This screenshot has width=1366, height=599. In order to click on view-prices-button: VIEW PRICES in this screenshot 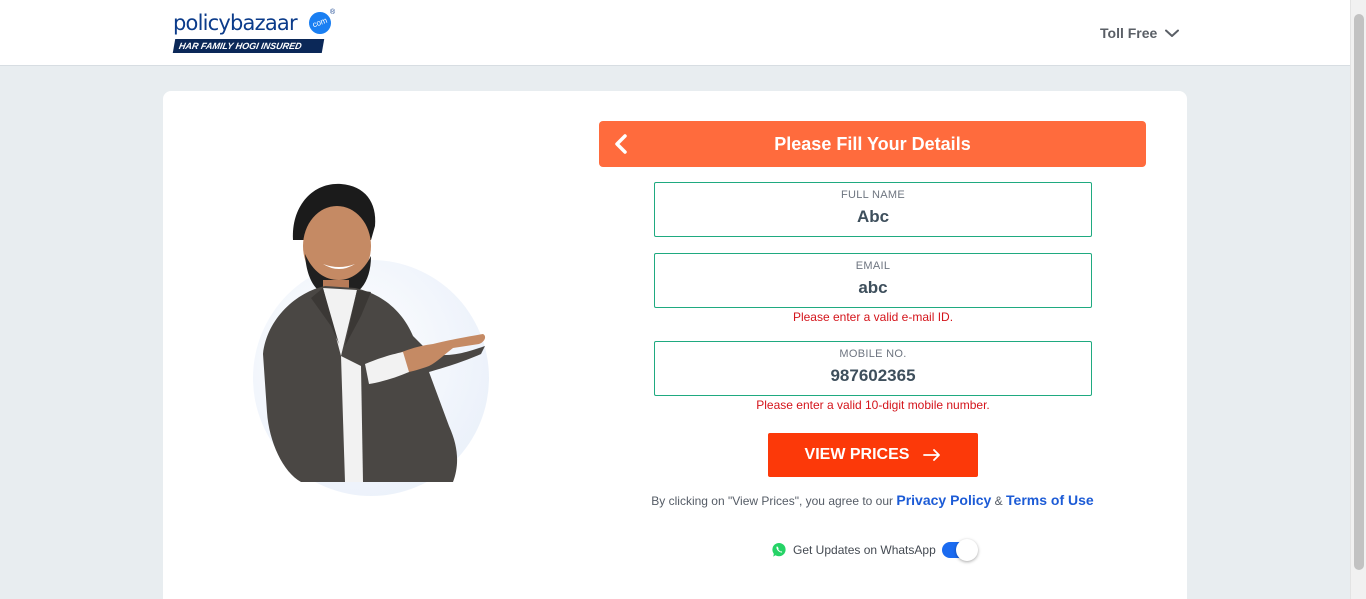, I will do `click(873, 455)`.